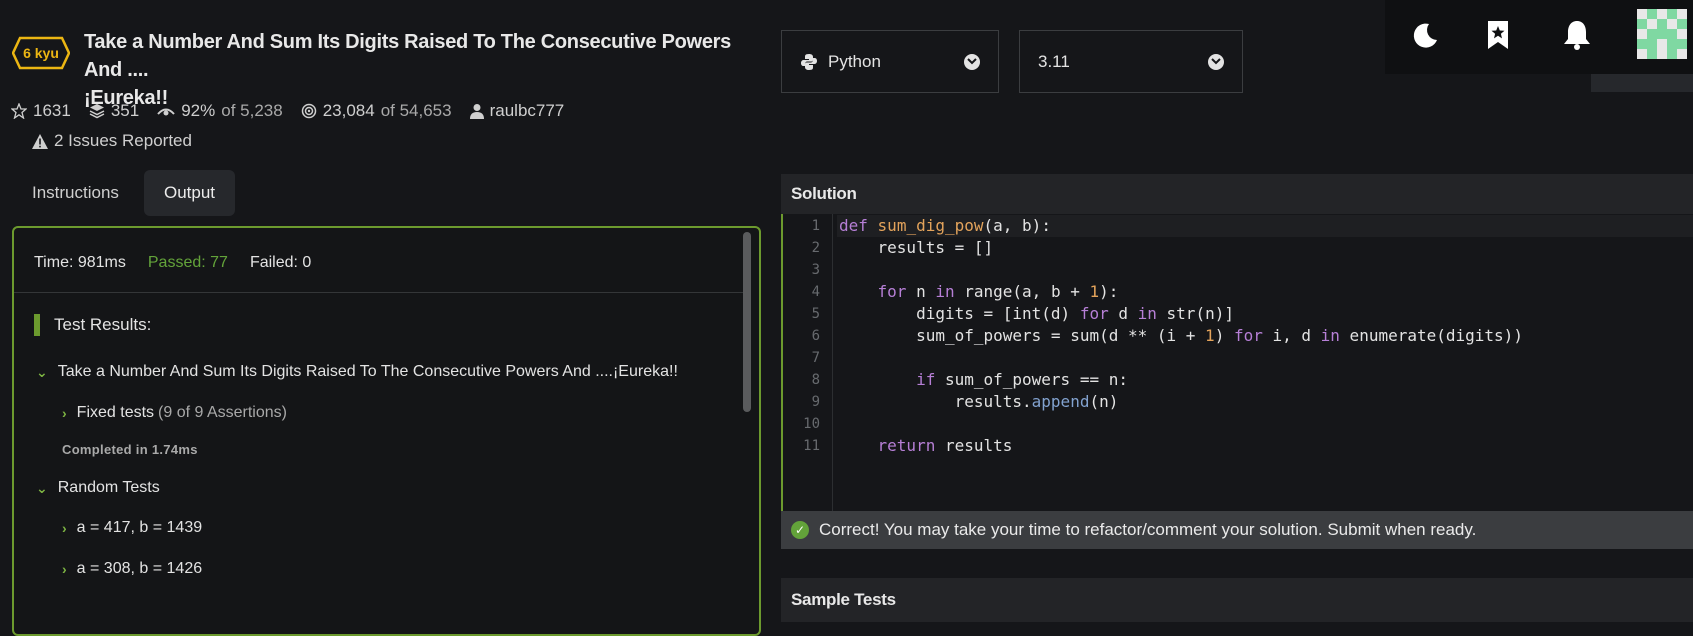 The width and height of the screenshot is (1693, 636). I want to click on check-circle-icon: ✓, so click(800, 530).